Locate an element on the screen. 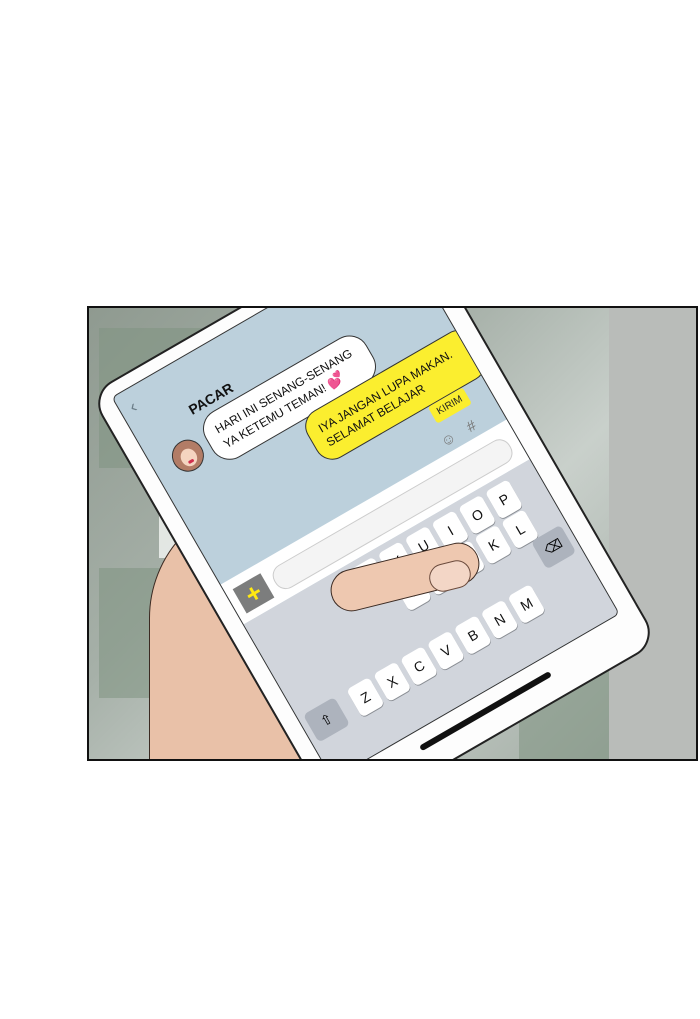 Image resolution: width=700 pixels, height=1019 pixels. chevron-left-icon: ‹ is located at coordinates (133, 406).